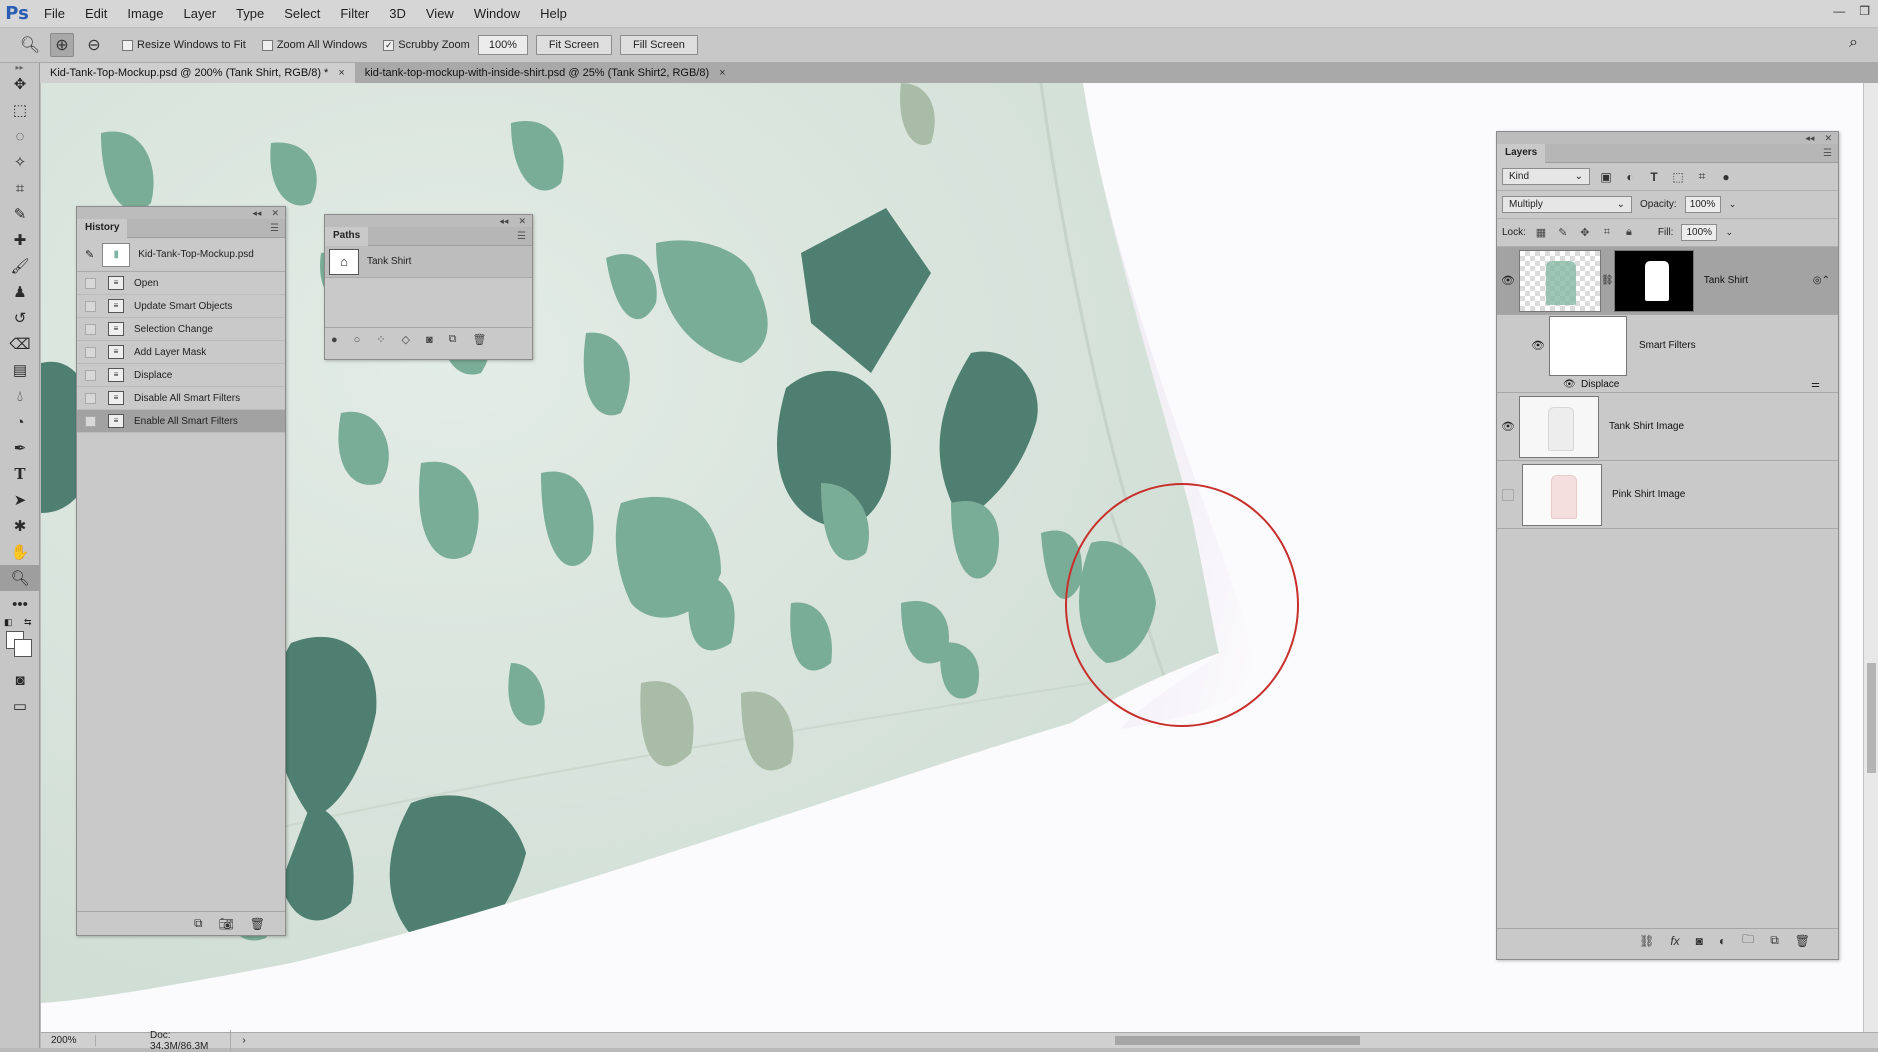 Image resolution: width=1878 pixels, height=1052 pixels. Describe the element at coordinates (20, 474) in the screenshot. I see `type-tool-icon: T` at that location.